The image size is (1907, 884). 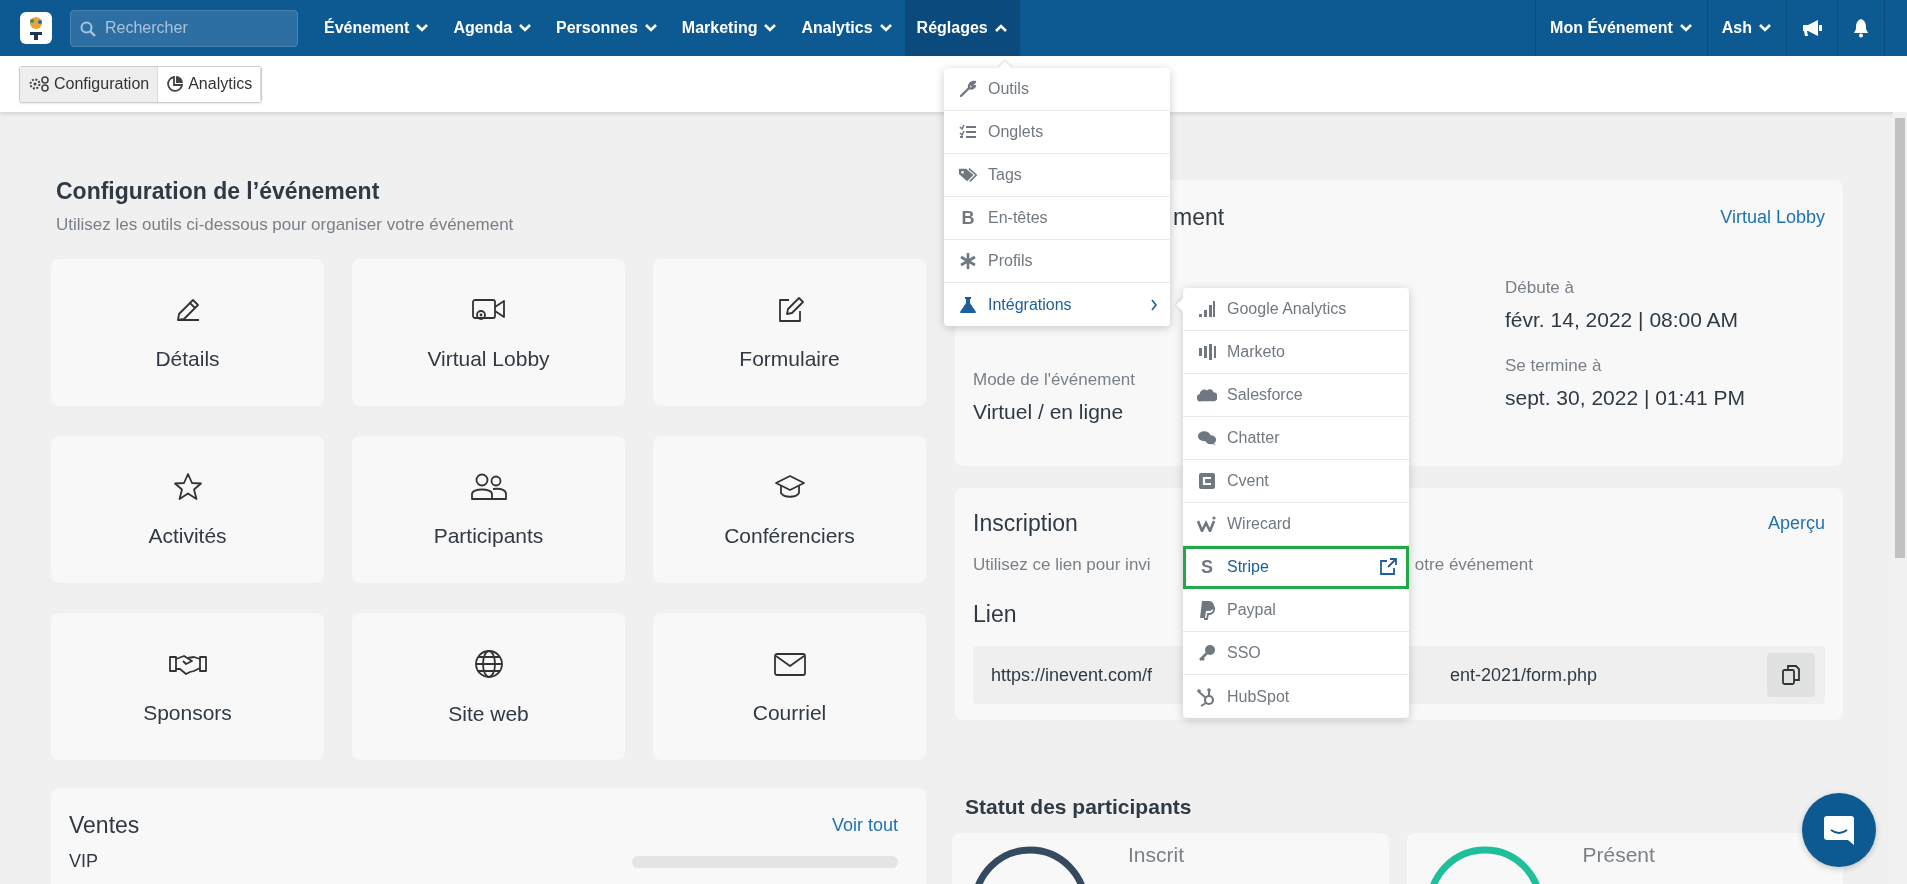 I want to click on field-value: sept. 30, 2022 | 01:41 PM, so click(x=1626, y=398).